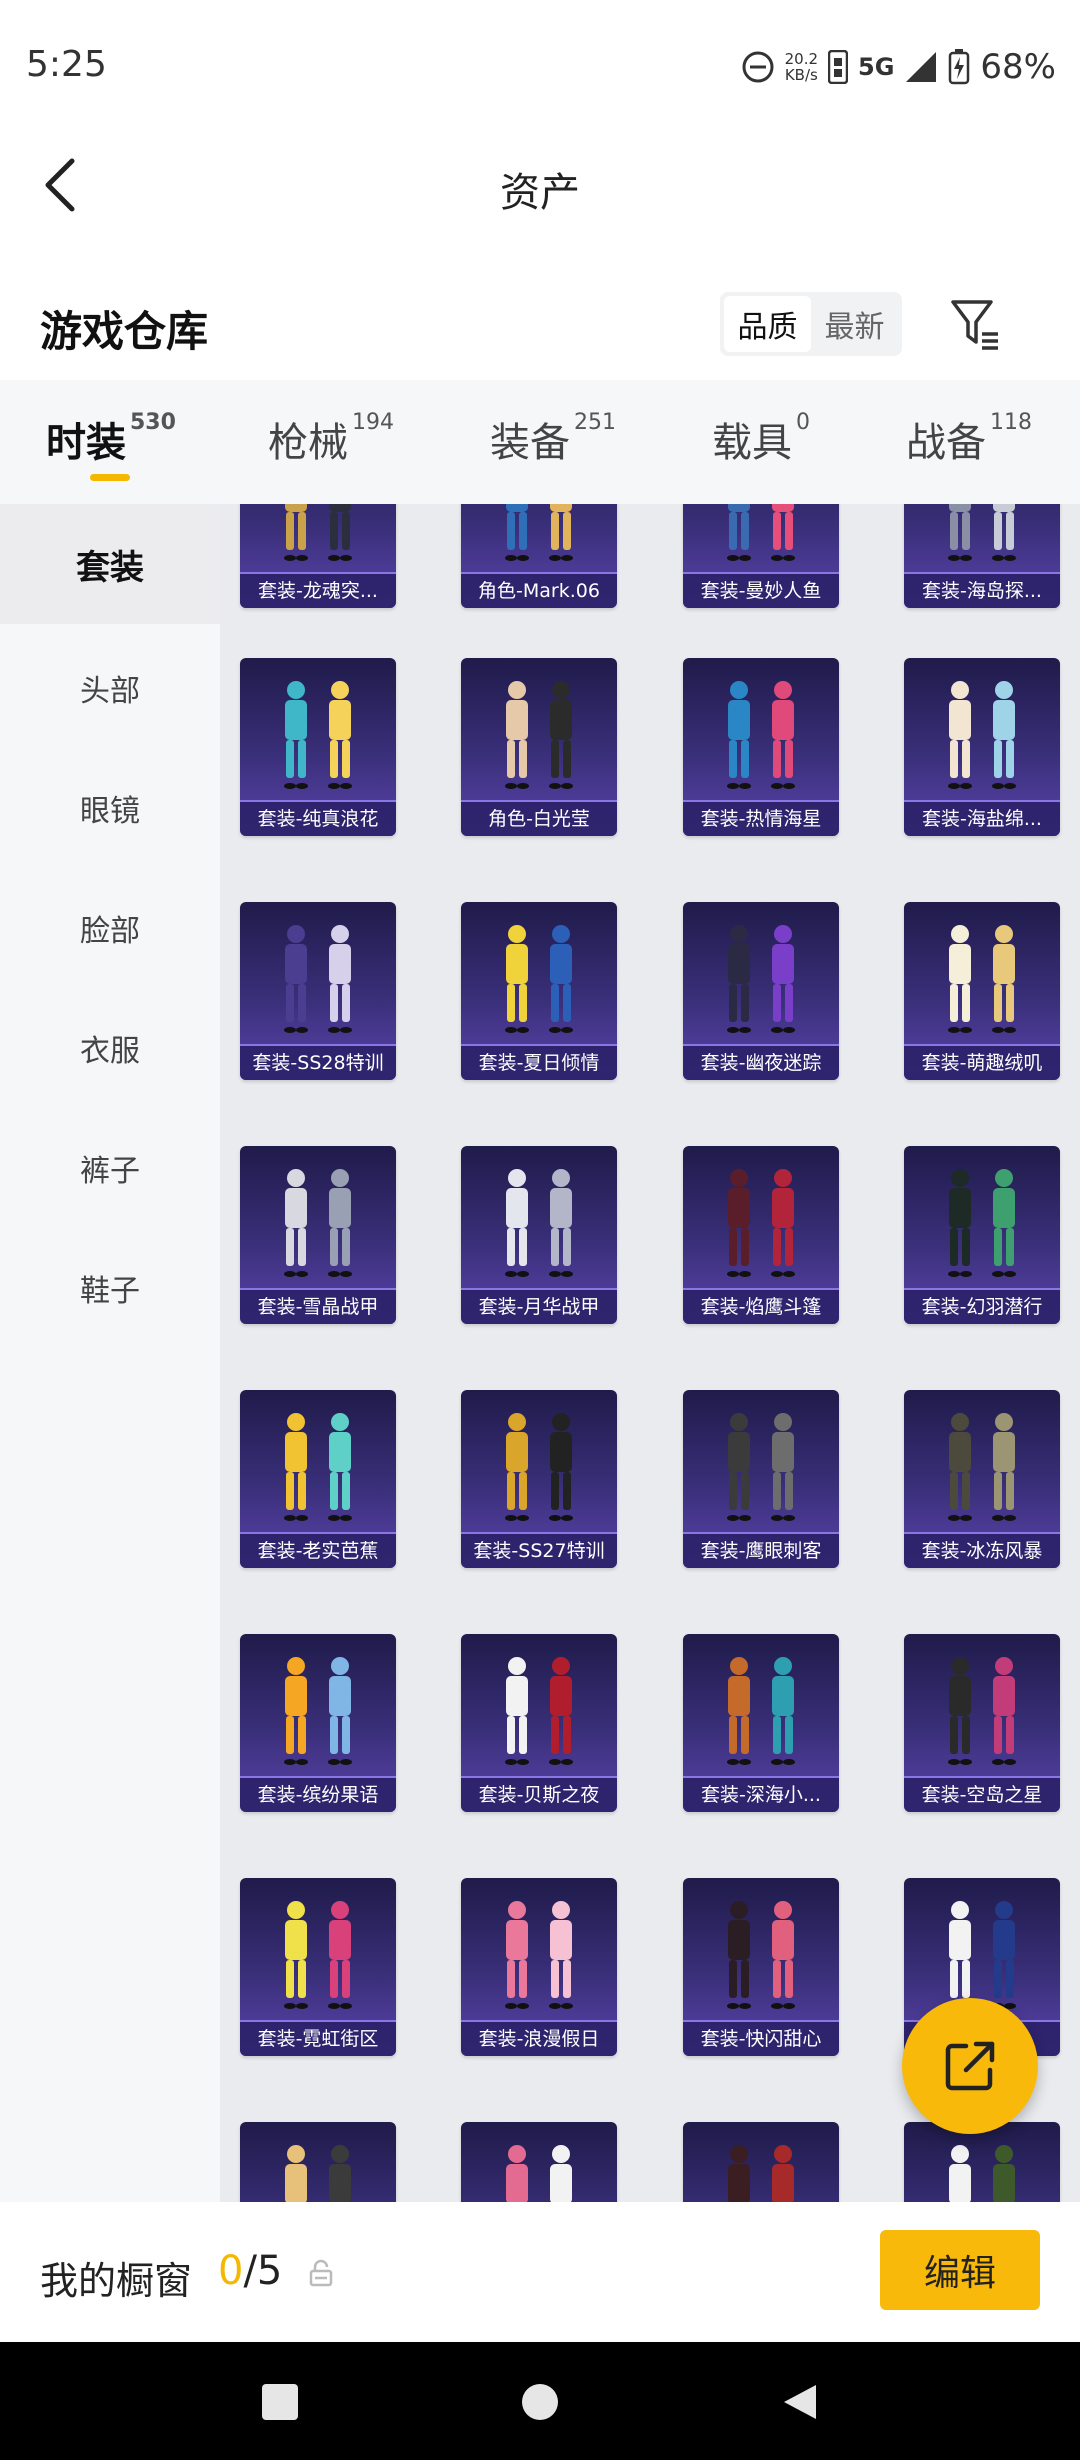  I want to click on item-card: 套装-快闪甜心, so click(761, 1967).